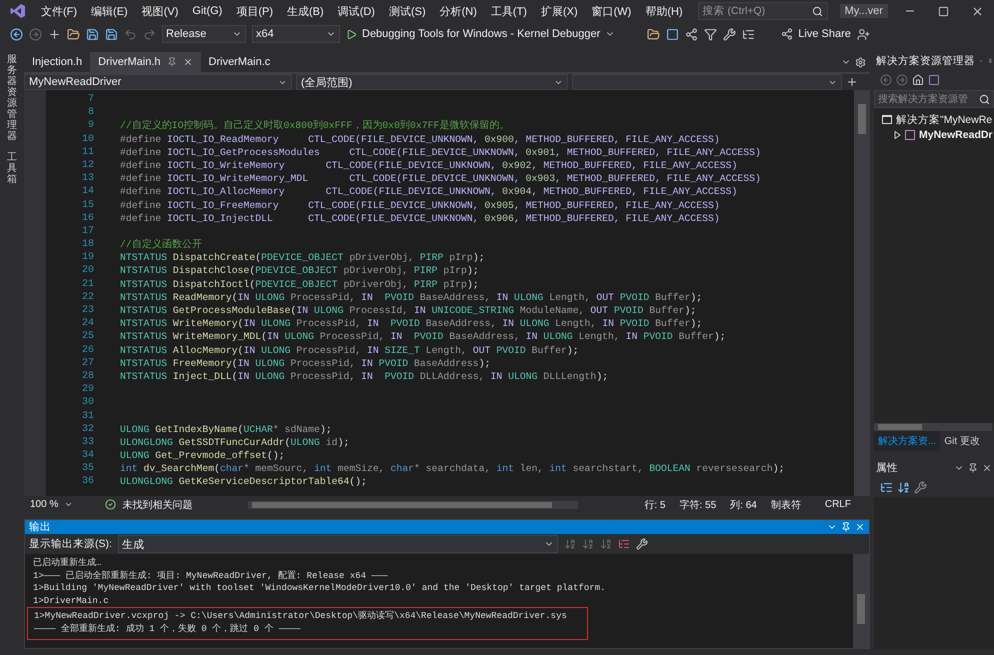 This screenshot has height=655, width=994. Describe the element at coordinates (481, 34) in the screenshot. I see `start-debugging-button: Debugging Tools for Windows - Kernel Debugger` at that location.